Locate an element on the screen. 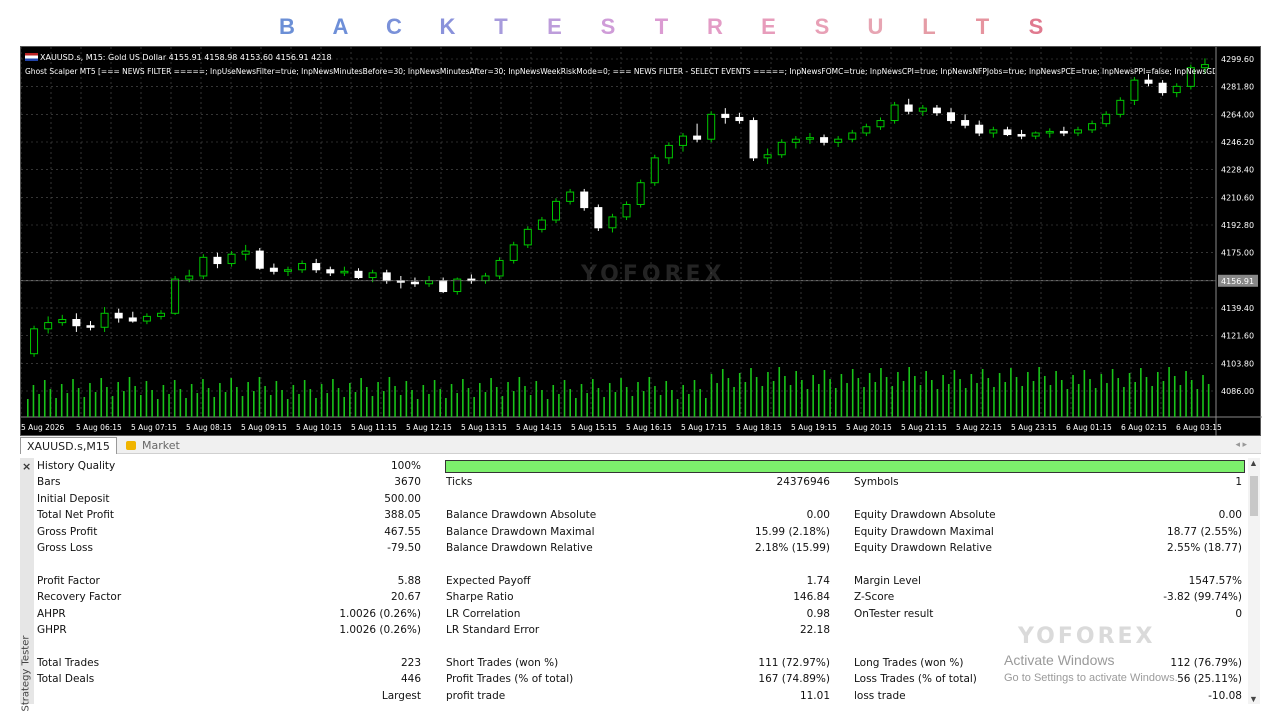 The image size is (1280, 720). result-label: Recovery Factor is located at coordinates (79, 597).